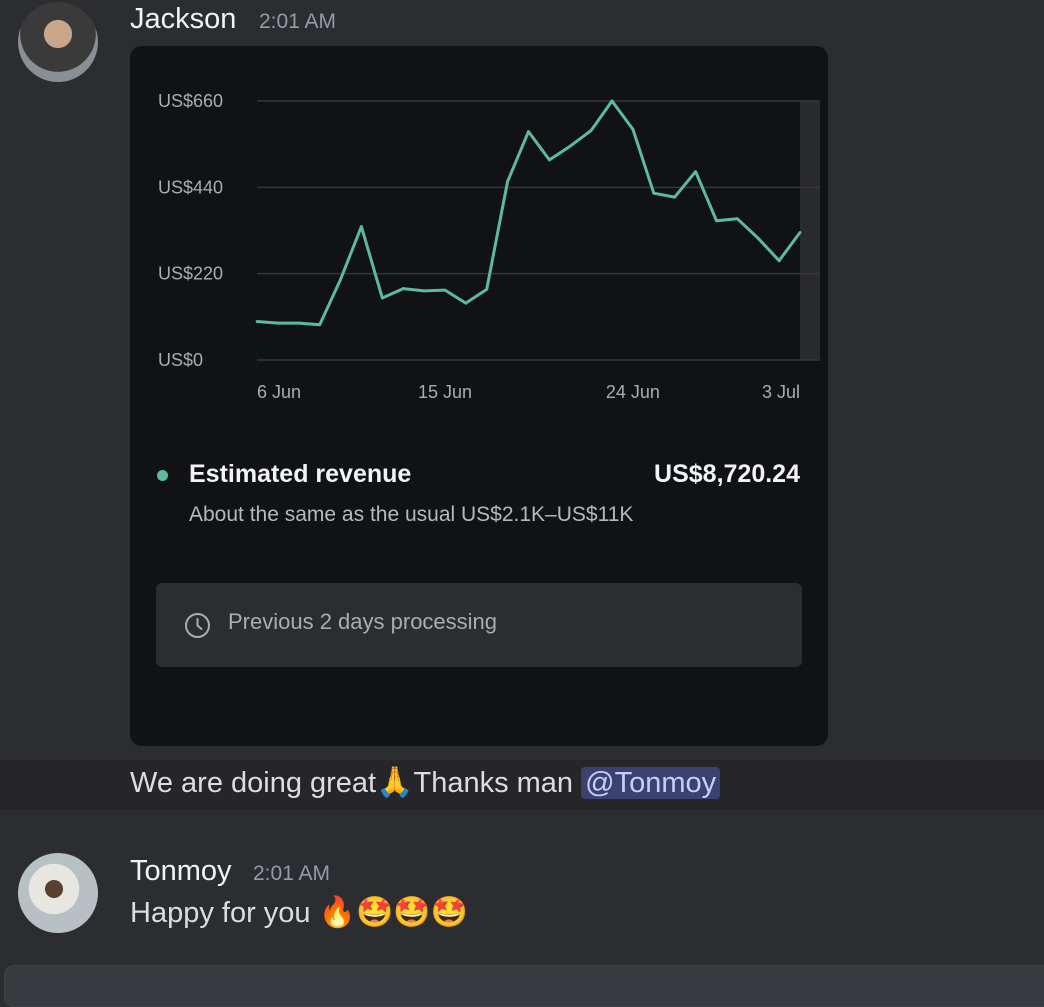 Image resolution: width=1044 pixels, height=1007 pixels. Describe the element at coordinates (363, 621) in the screenshot. I see `processing-label: Previous 2 days processing` at that location.